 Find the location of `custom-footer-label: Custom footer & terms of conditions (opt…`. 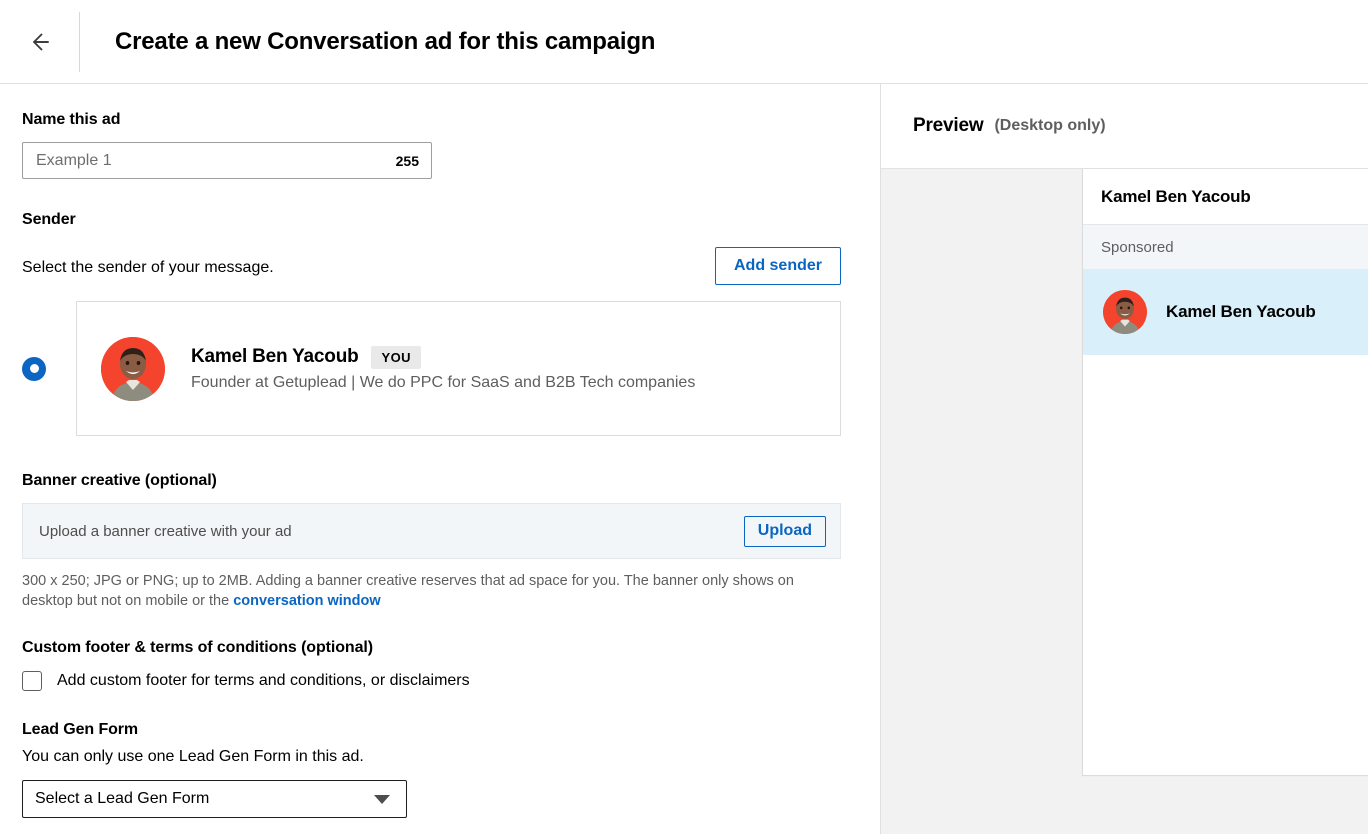

custom-footer-label: Custom footer & terms of conditions (opt… is located at coordinates (197, 647).